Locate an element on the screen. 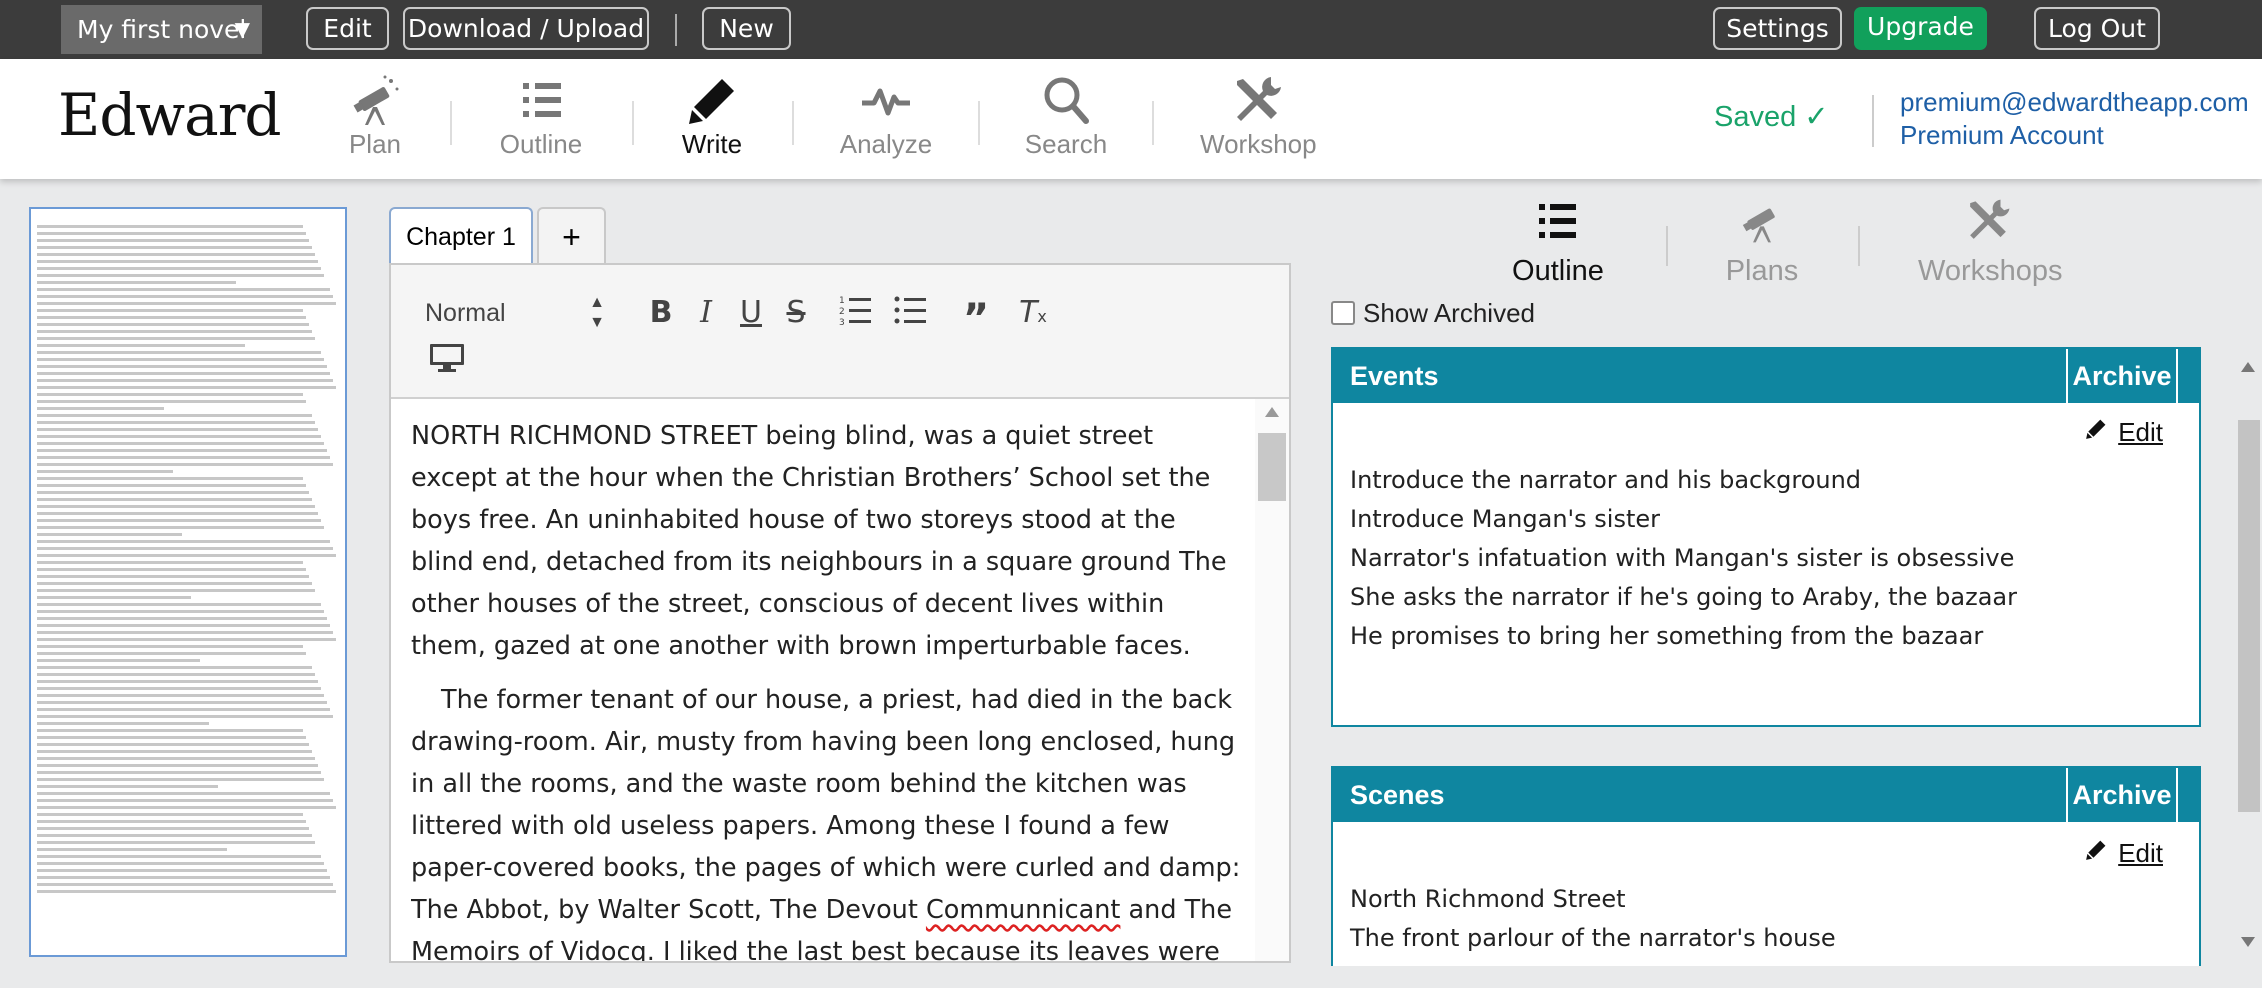 The image size is (2262, 988). clear-format-icon: Tx is located at coordinates (1033, 313).